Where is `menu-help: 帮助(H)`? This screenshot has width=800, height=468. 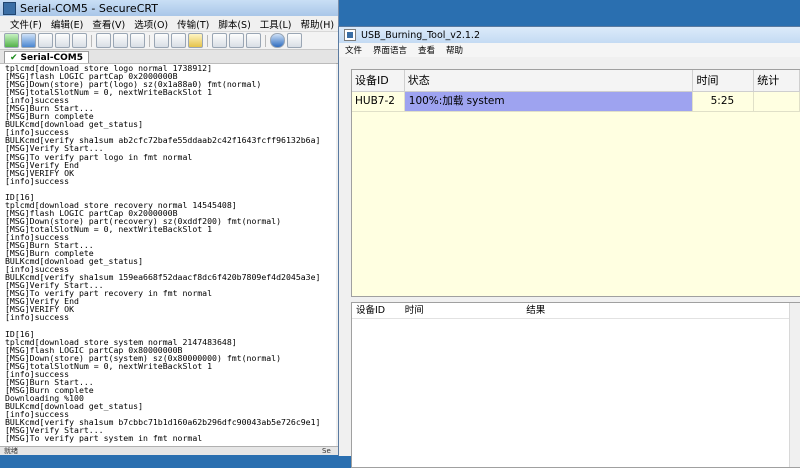 menu-help: 帮助(H) is located at coordinates (318, 24).